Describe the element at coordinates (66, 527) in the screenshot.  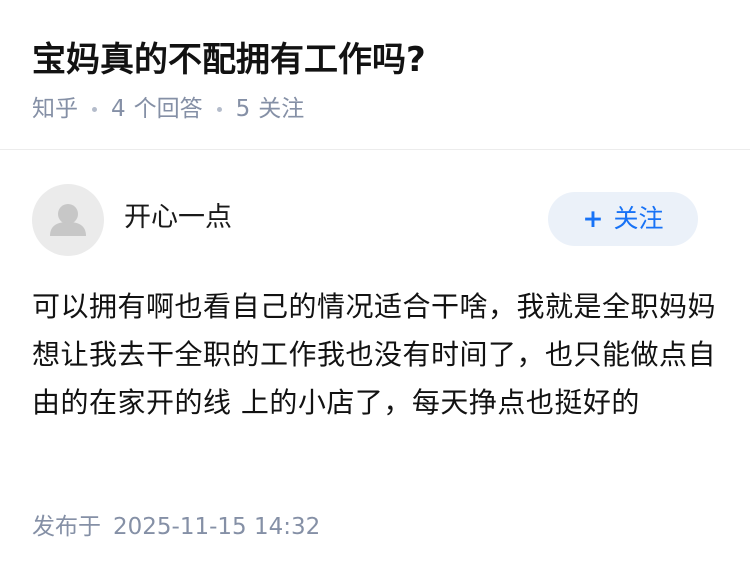
I see `publish-label: 发布于` at that location.